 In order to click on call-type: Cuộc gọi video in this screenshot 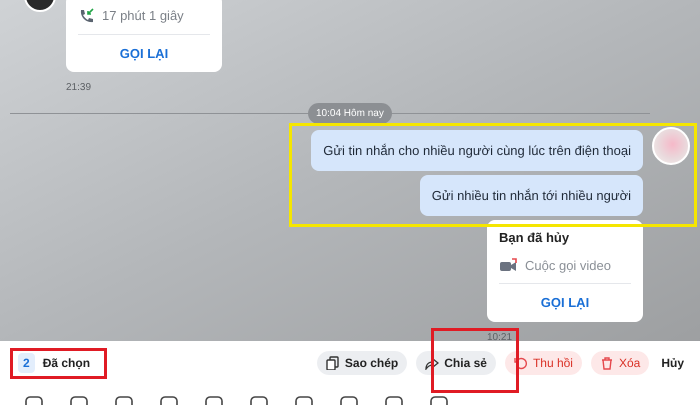, I will do `click(568, 265)`.